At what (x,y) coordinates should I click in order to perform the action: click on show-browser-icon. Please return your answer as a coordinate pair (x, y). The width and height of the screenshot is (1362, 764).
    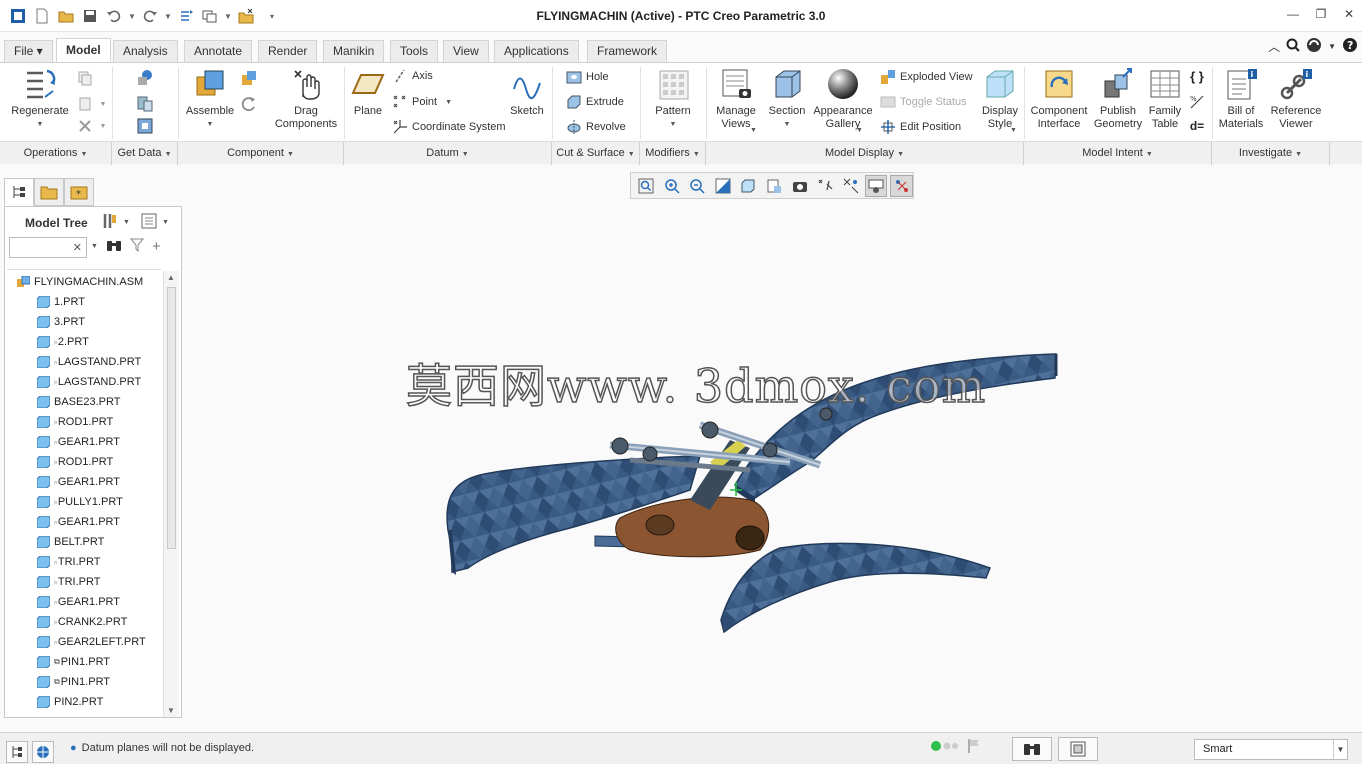
    Looking at the image, I should click on (43, 752).